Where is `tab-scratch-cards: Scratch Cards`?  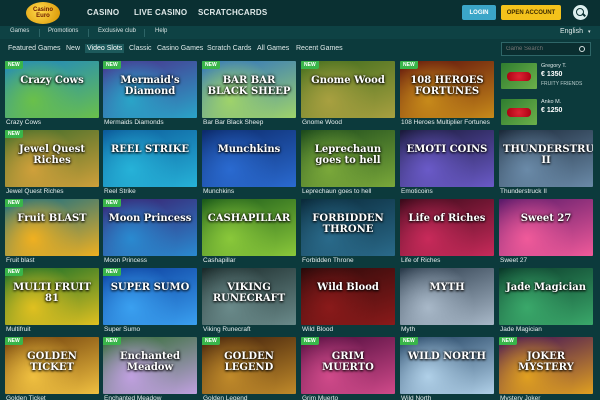
tab-scratch-cards: Scratch Cards is located at coordinates (229, 48).